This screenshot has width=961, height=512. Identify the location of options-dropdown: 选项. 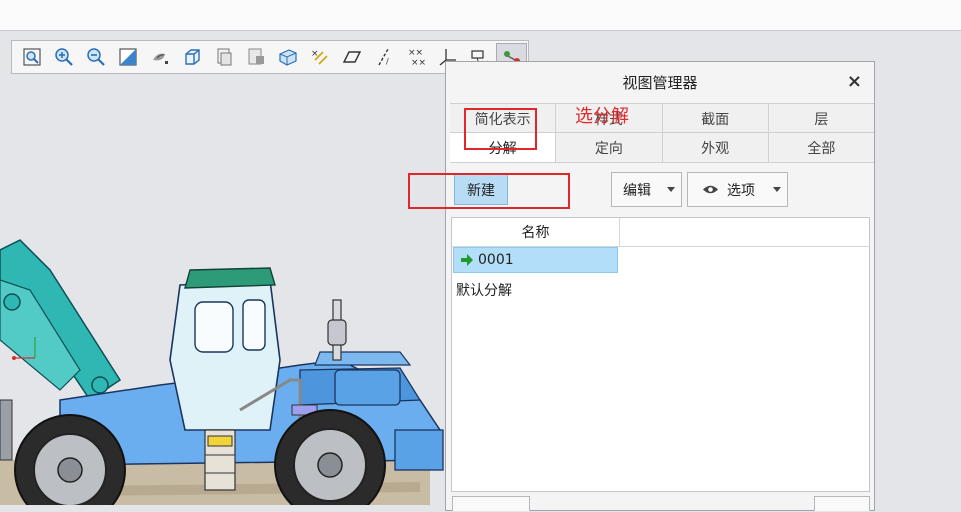
(737, 189).